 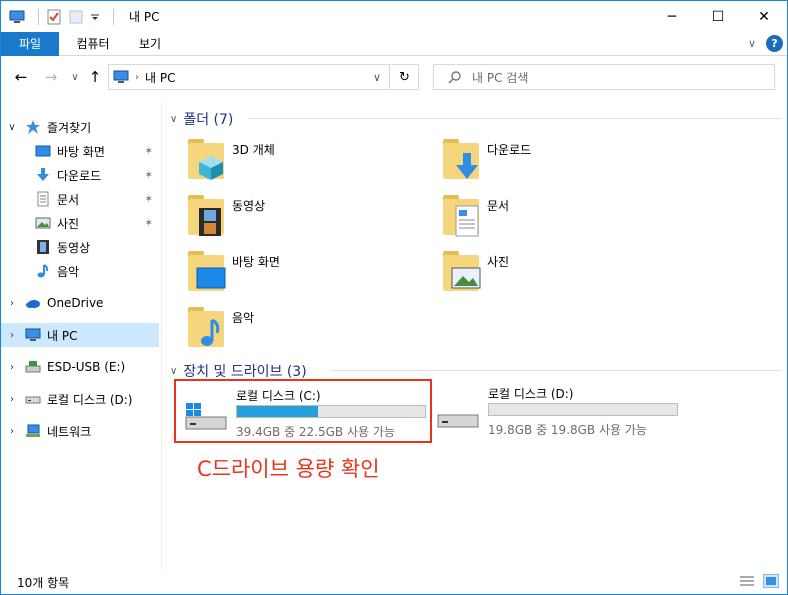 What do you see at coordinates (75, 77) in the screenshot?
I see `recent-locations-chevron-icon: ∨` at bounding box center [75, 77].